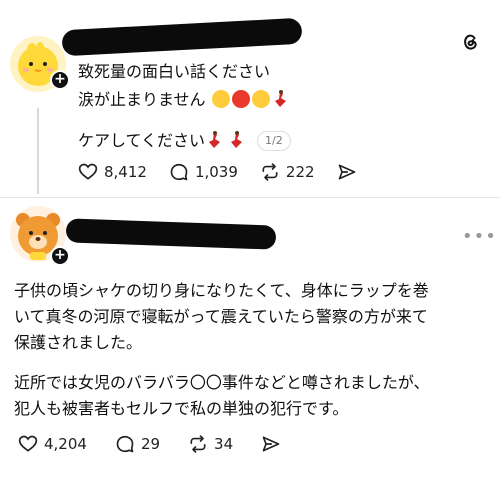 The width and height of the screenshot is (500, 484). I want to click on like-button: 4,204, so click(52, 444).